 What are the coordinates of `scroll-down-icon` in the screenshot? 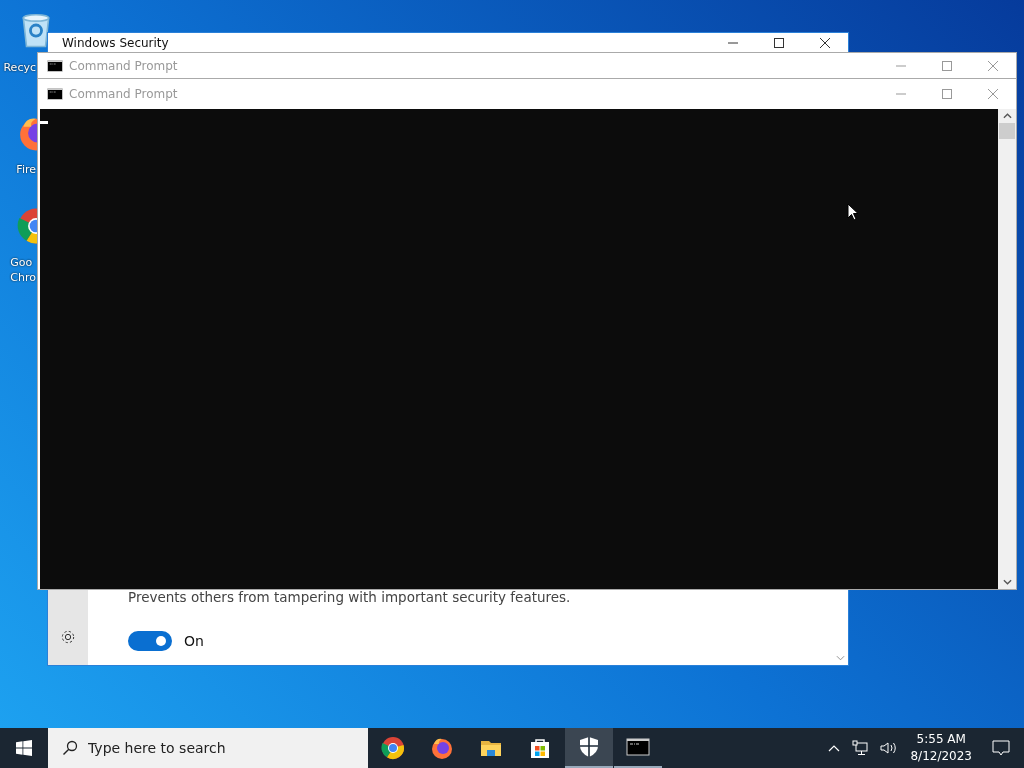 It's located at (1007, 582).